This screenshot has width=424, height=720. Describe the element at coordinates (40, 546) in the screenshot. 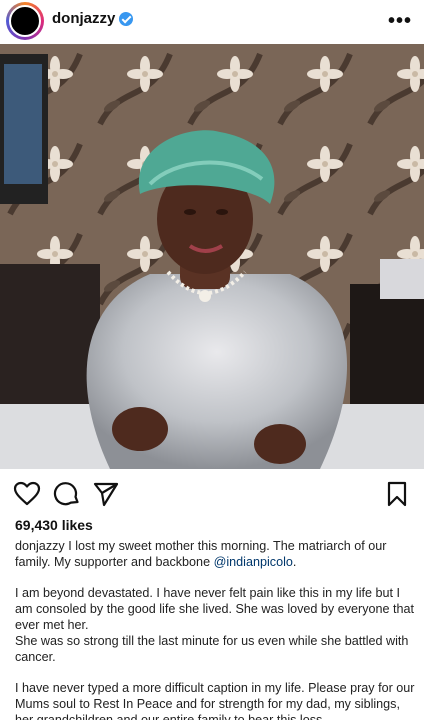

I see `caption-username: donjazzy` at that location.